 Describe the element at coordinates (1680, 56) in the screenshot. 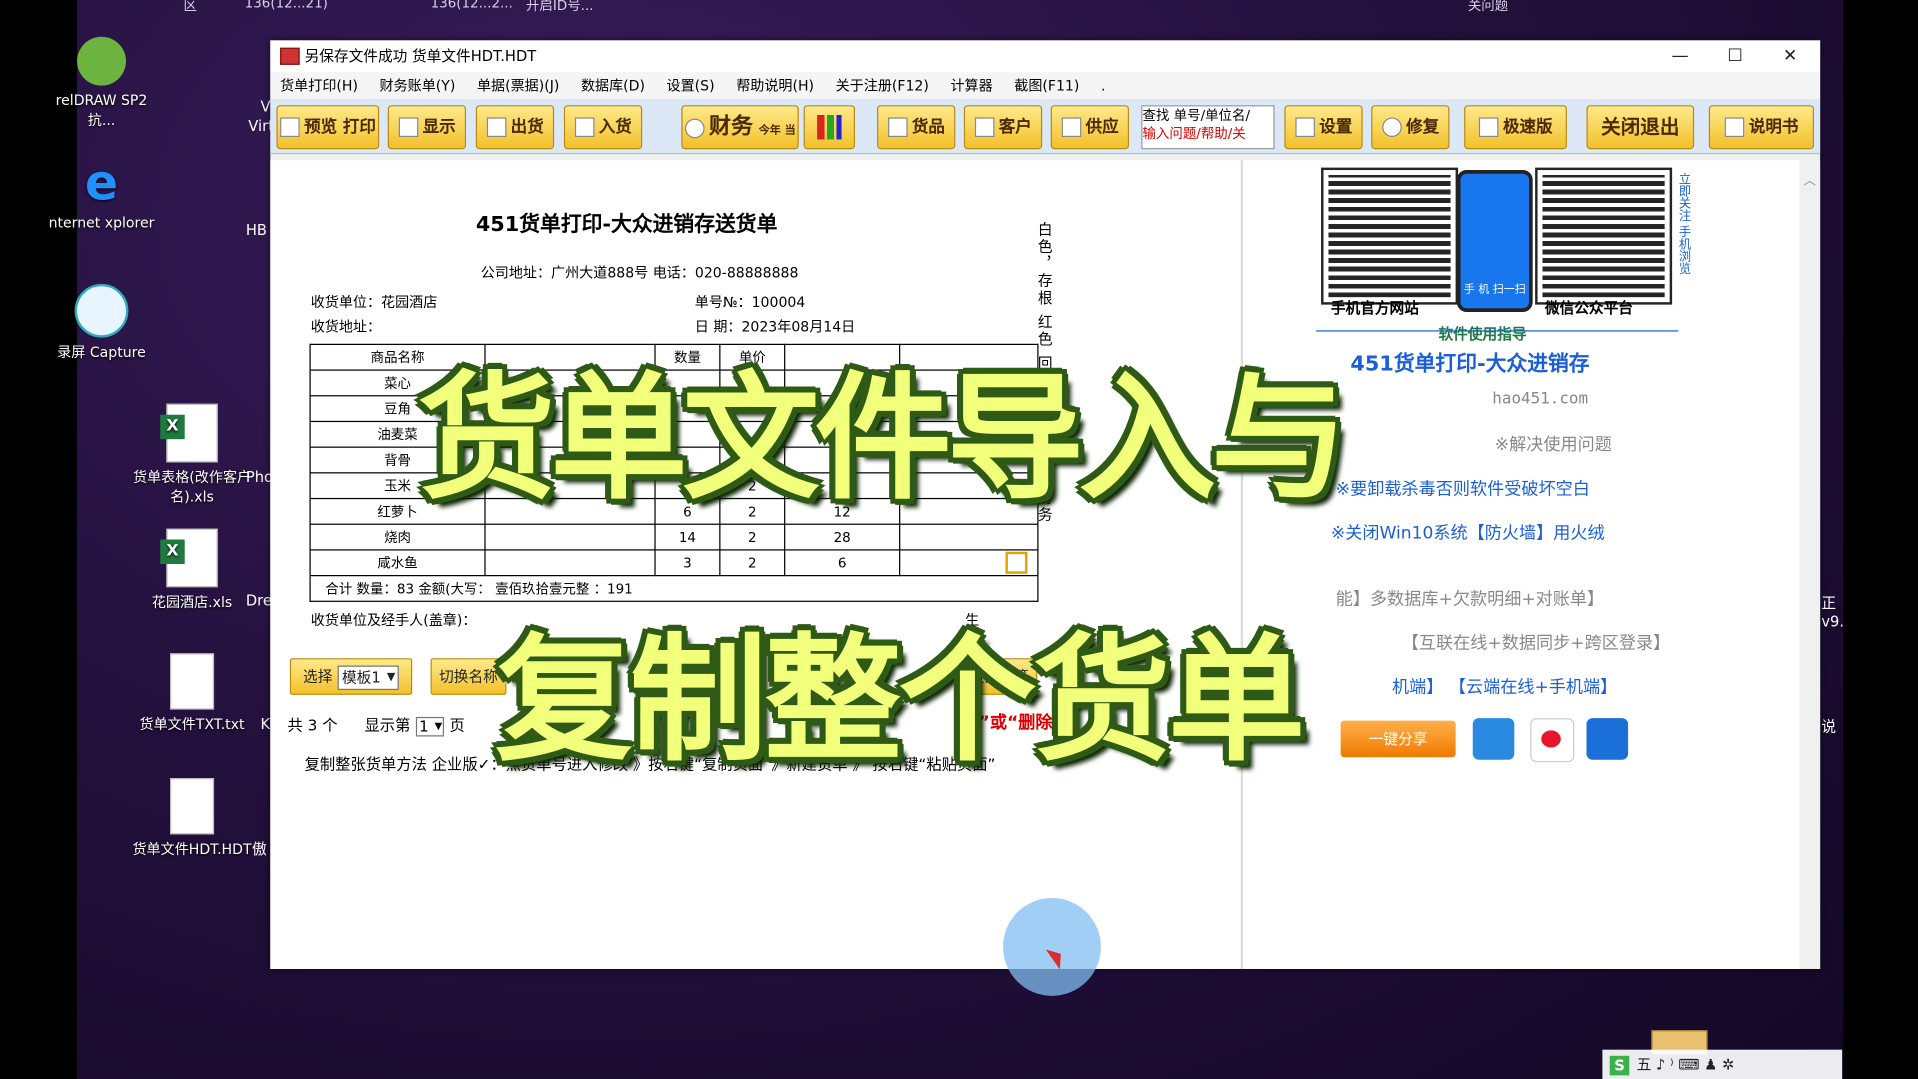

I see `minimize-button: —` at that location.